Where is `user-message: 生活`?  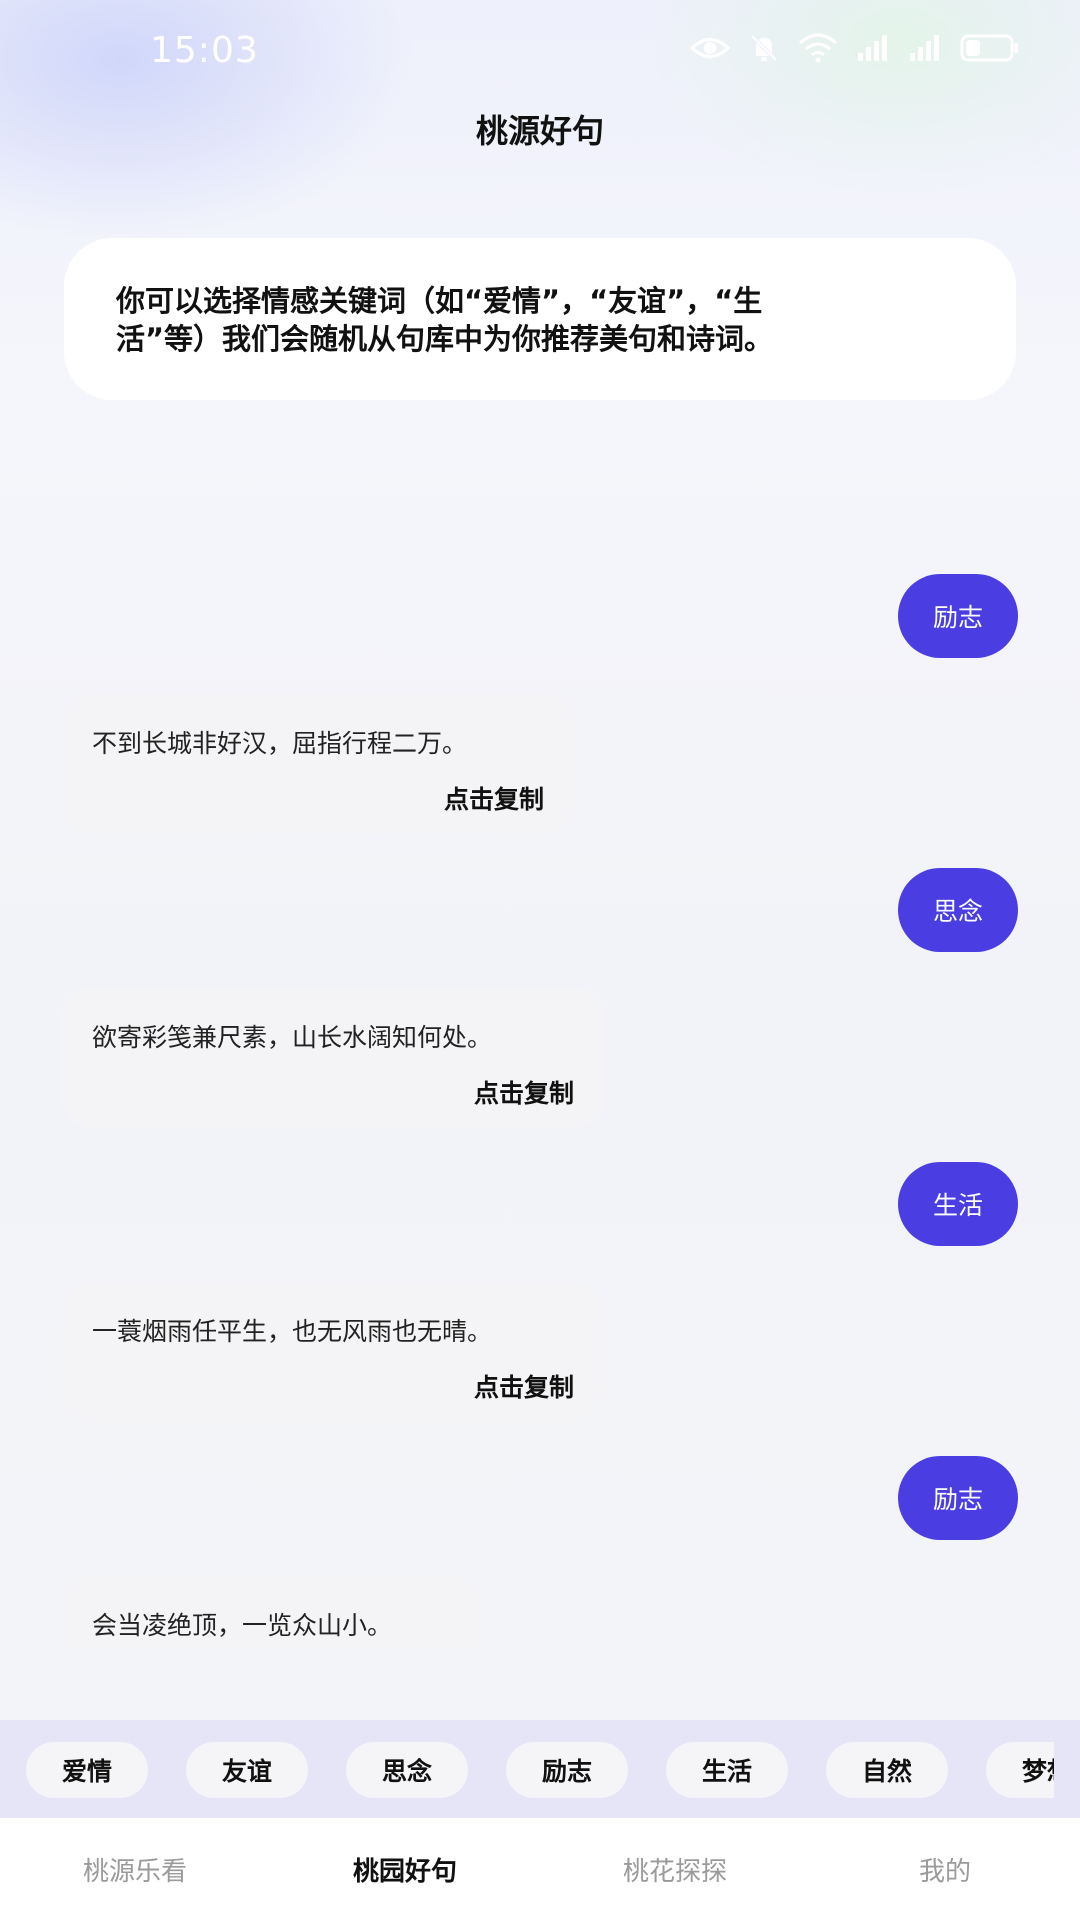
user-message: 生活 is located at coordinates (958, 1204).